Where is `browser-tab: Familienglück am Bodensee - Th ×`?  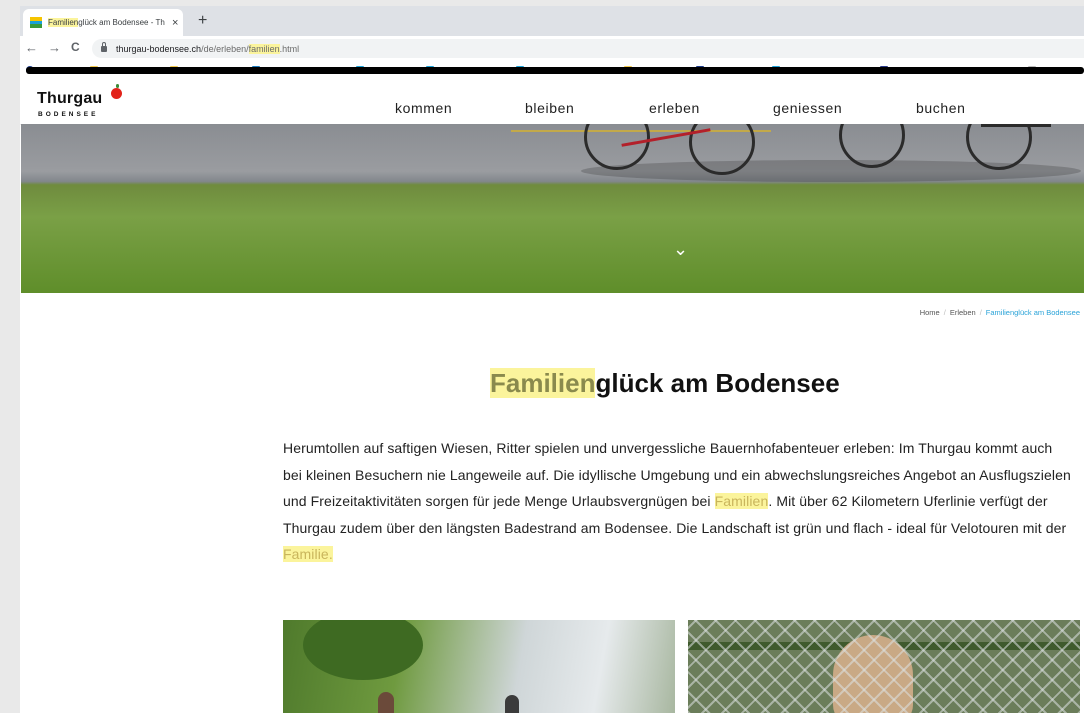 browser-tab: Familienglück am Bodensee - Th × is located at coordinates (103, 22).